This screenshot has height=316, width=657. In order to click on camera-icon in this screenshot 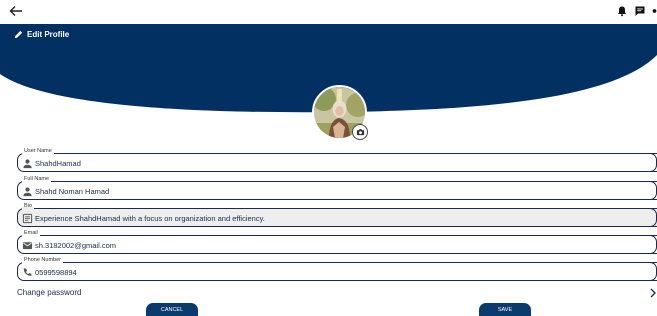, I will do `click(360, 132)`.